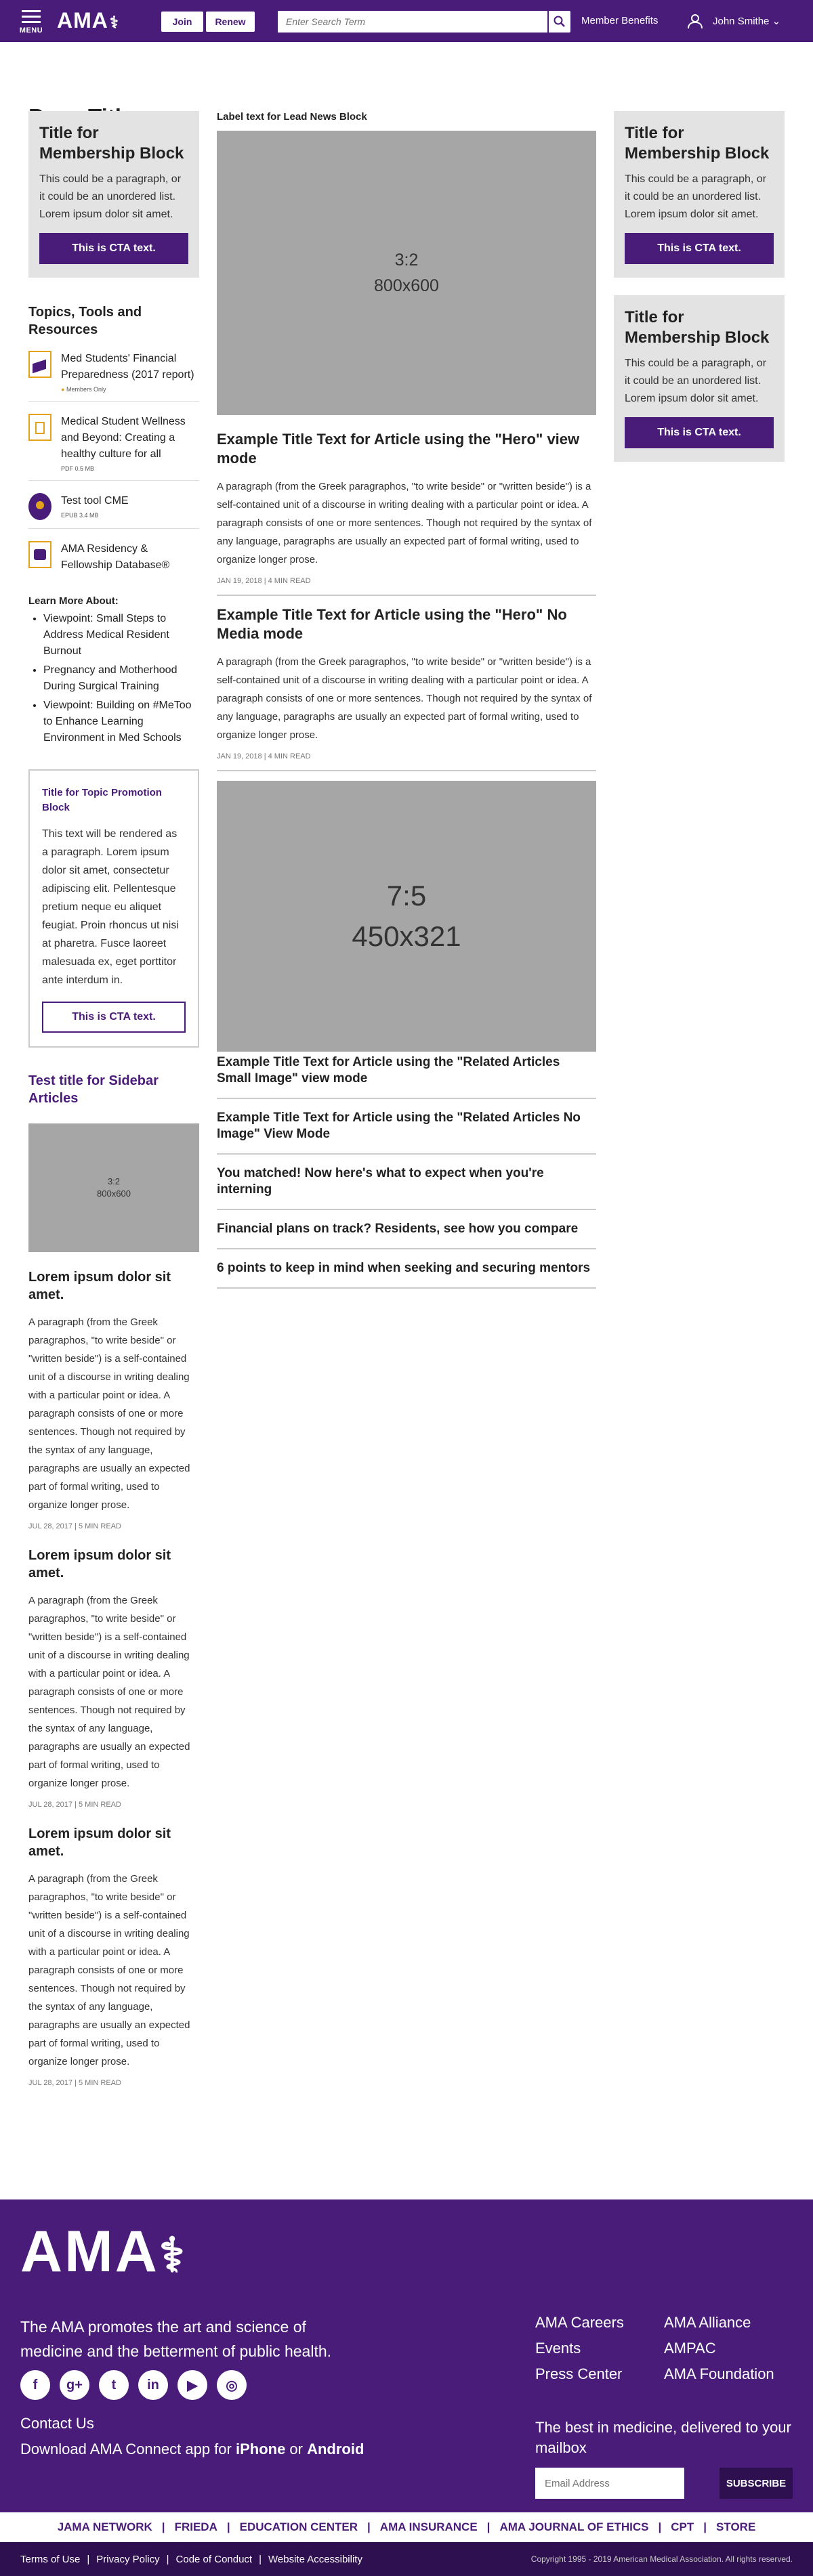 This screenshot has height=2576, width=813. I want to click on promo-cta-button: This is CTA text., so click(114, 1017).